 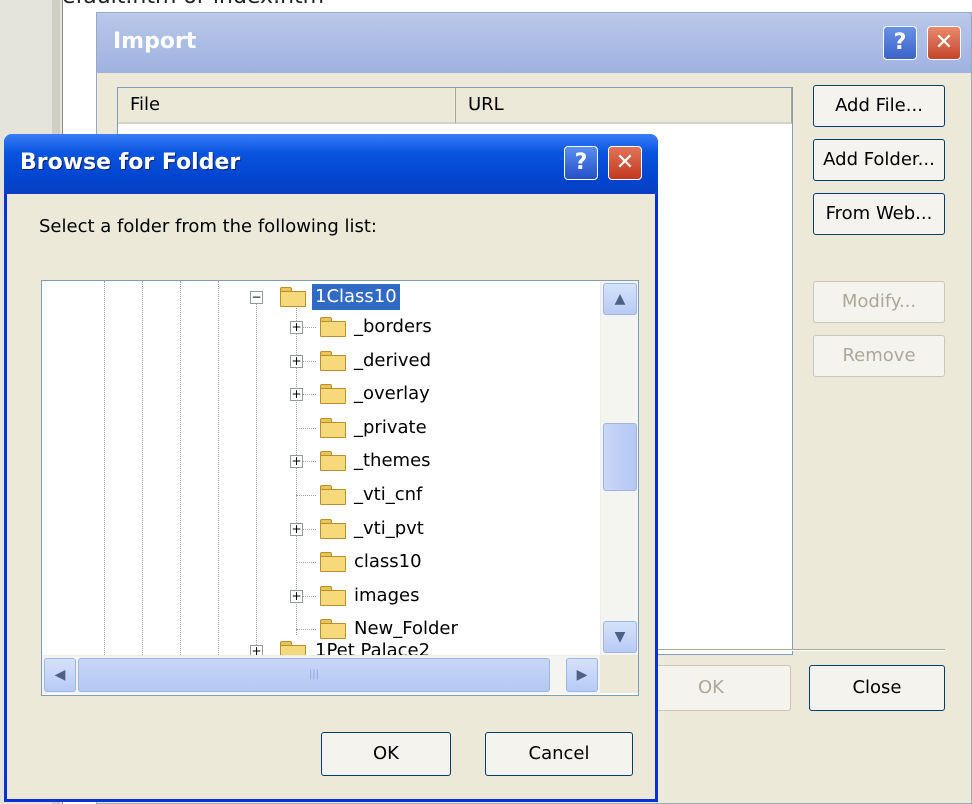 I want to click on tree-item: + images, so click(x=321, y=596).